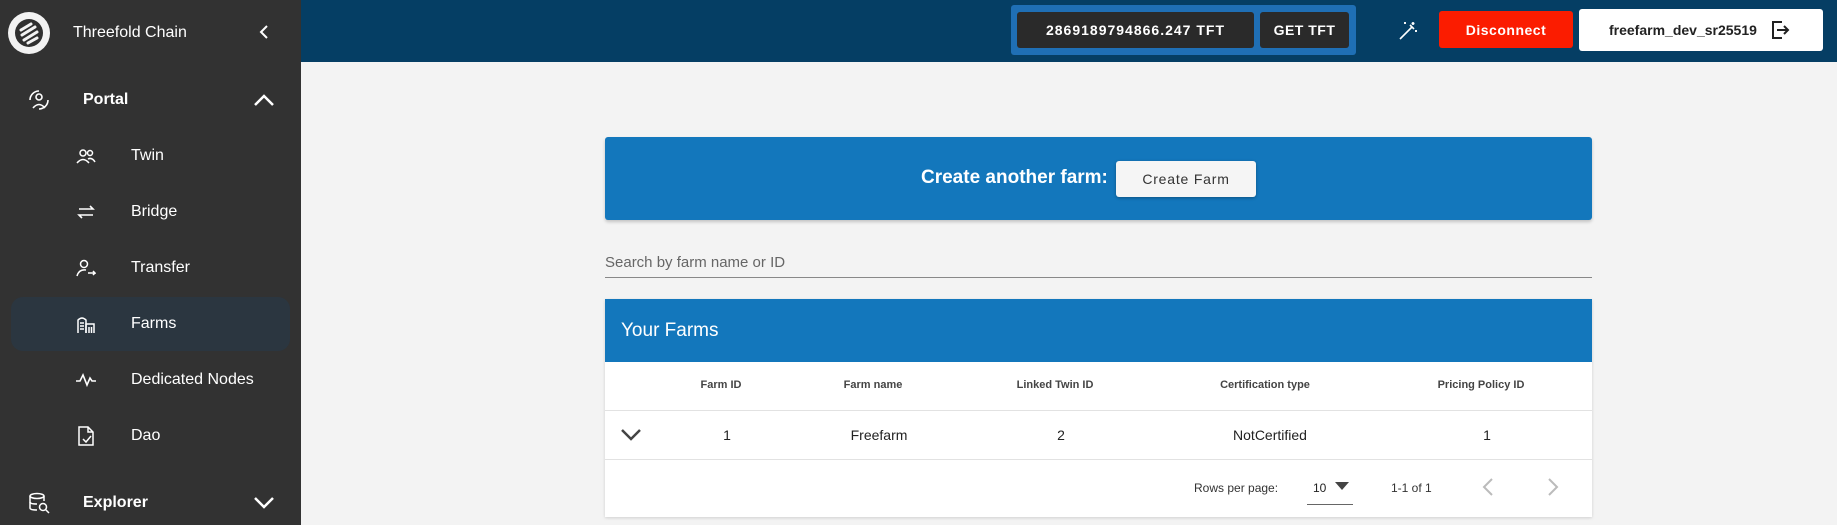 The height and width of the screenshot is (525, 1837). I want to click on farms-header: Your Farms, so click(1098, 330).